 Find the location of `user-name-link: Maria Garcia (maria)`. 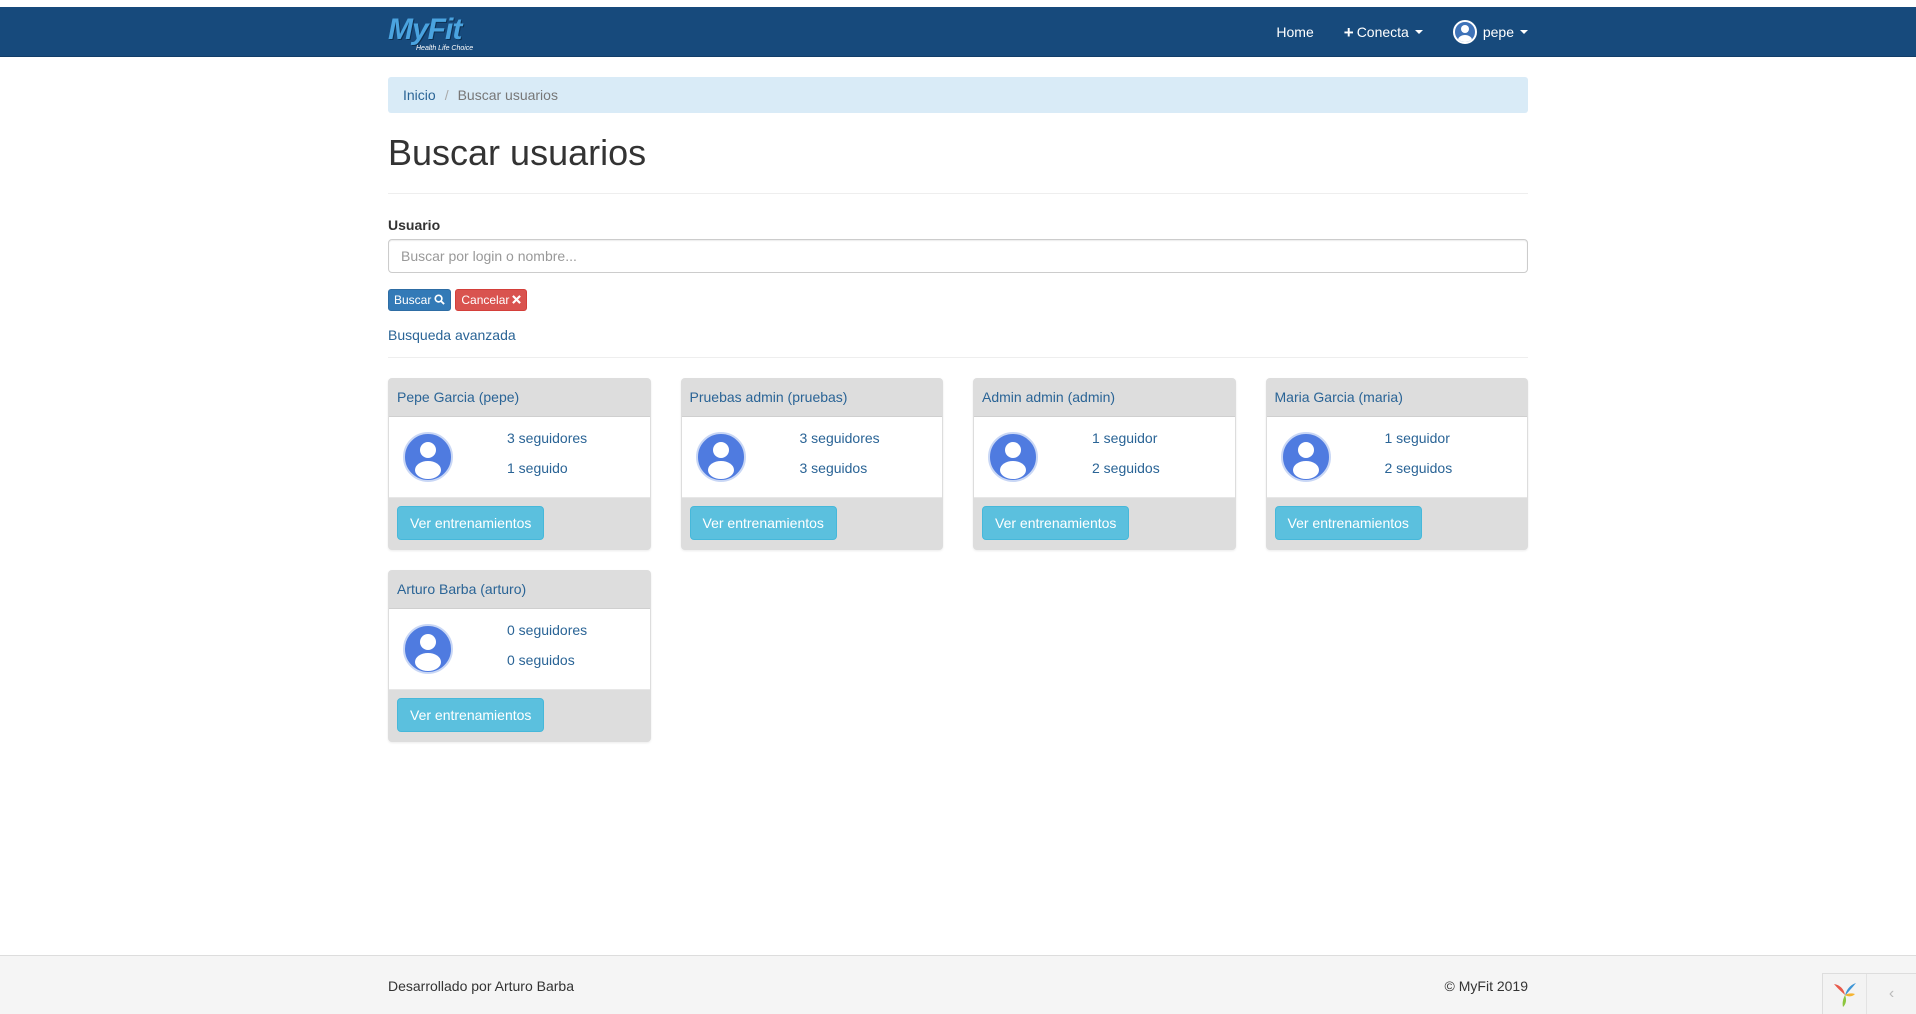

user-name-link: Maria Garcia (maria) is located at coordinates (1339, 397).